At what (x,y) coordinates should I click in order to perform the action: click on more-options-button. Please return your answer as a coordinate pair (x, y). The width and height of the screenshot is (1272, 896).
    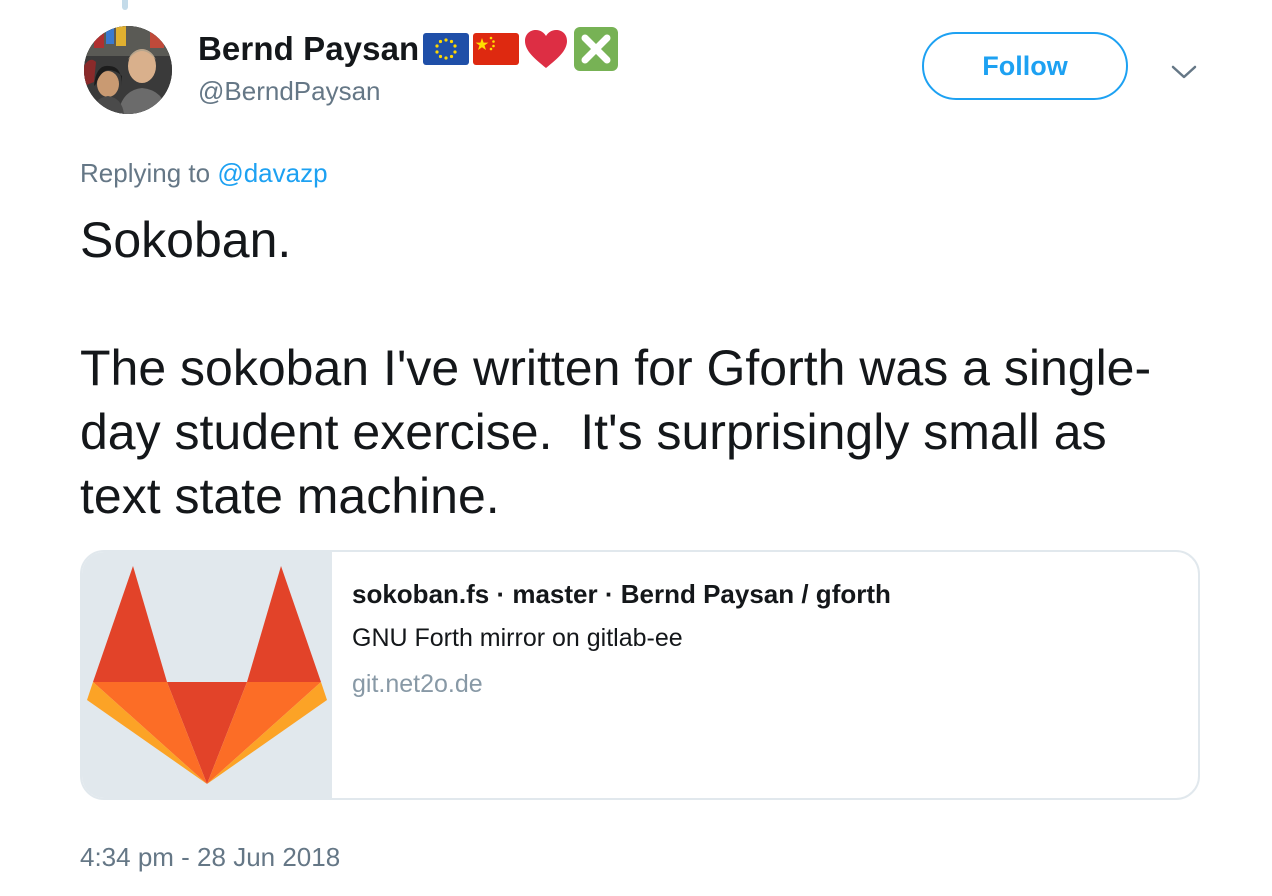
    Looking at the image, I should click on (1184, 72).